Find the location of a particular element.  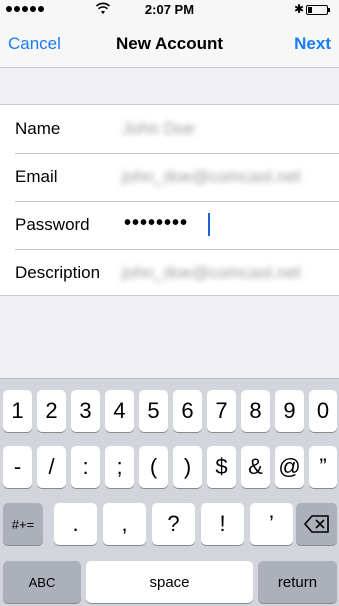

key-at: @ is located at coordinates (289, 467).